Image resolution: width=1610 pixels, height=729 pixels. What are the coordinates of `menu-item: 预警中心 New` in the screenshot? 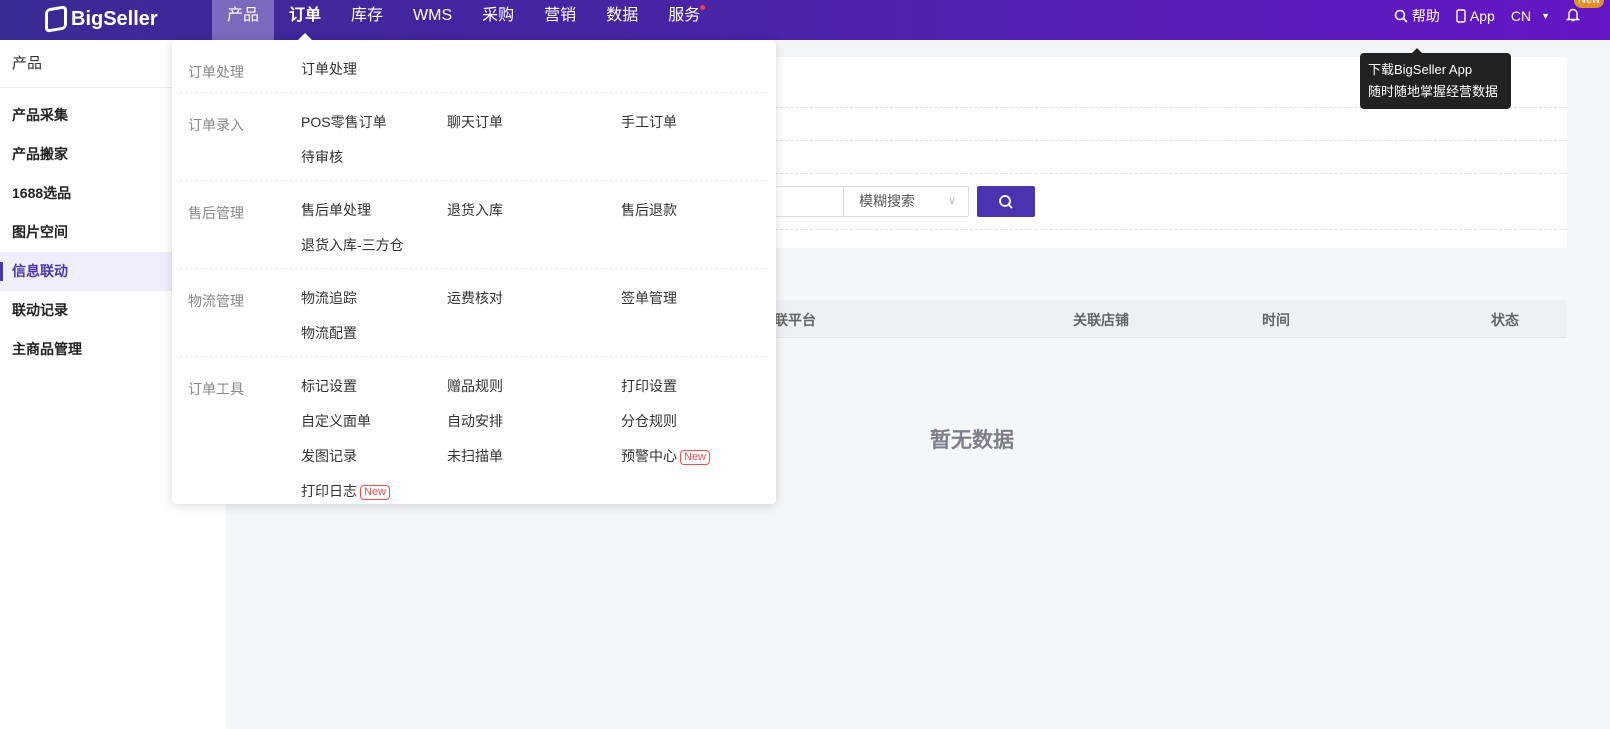 It's located at (691, 456).